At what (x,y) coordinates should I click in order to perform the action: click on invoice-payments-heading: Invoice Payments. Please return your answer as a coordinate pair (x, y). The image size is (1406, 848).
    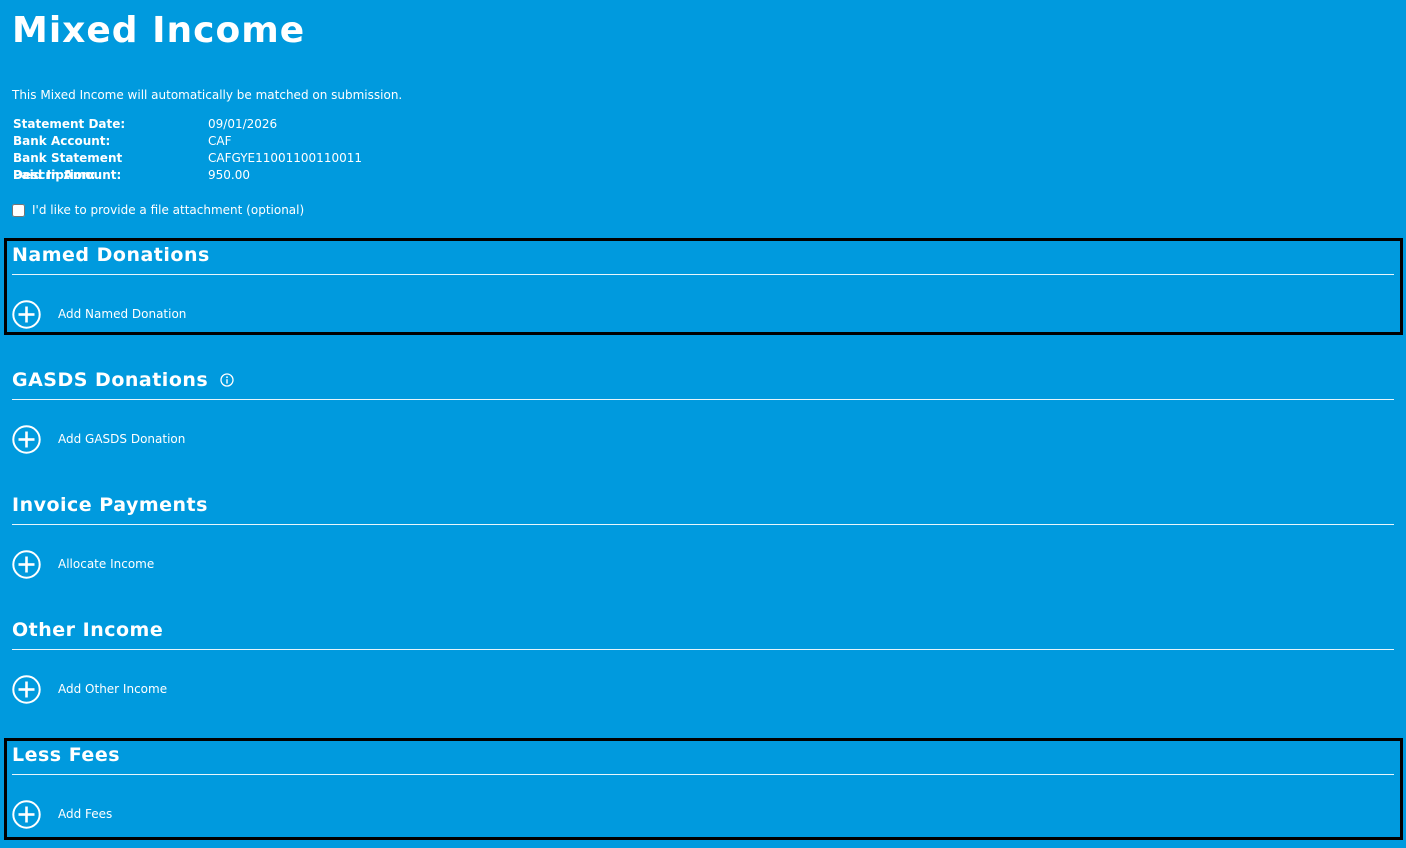
    Looking at the image, I should click on (110, 505).